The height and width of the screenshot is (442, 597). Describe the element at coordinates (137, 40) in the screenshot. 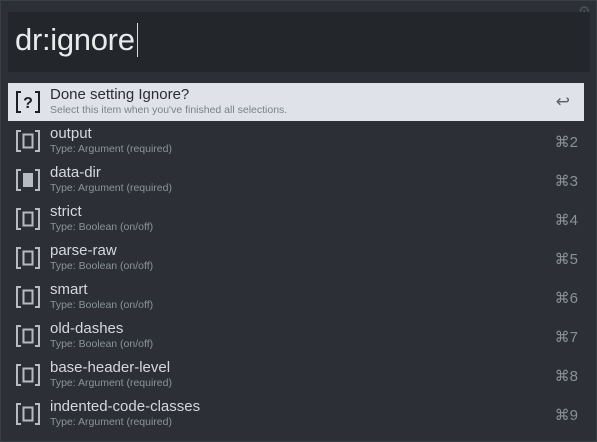

I see `text-caret` at that location.